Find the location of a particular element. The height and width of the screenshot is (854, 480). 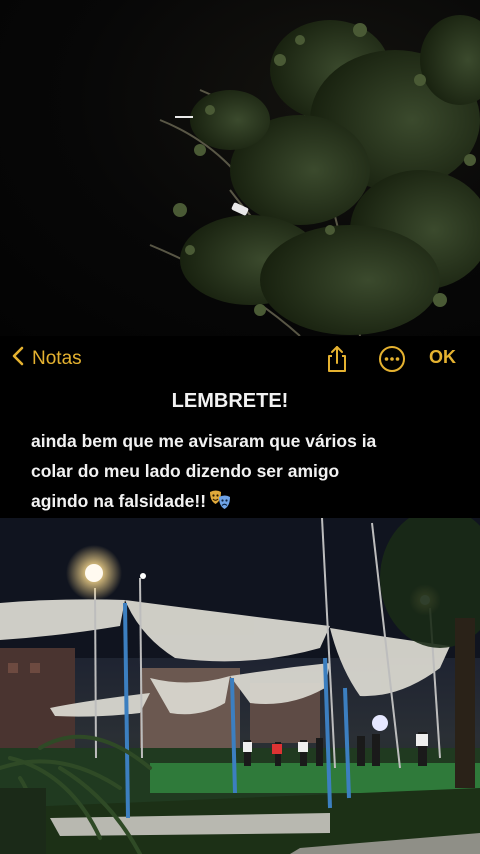

chevron-left-icon is located at coordinates (18, 359).